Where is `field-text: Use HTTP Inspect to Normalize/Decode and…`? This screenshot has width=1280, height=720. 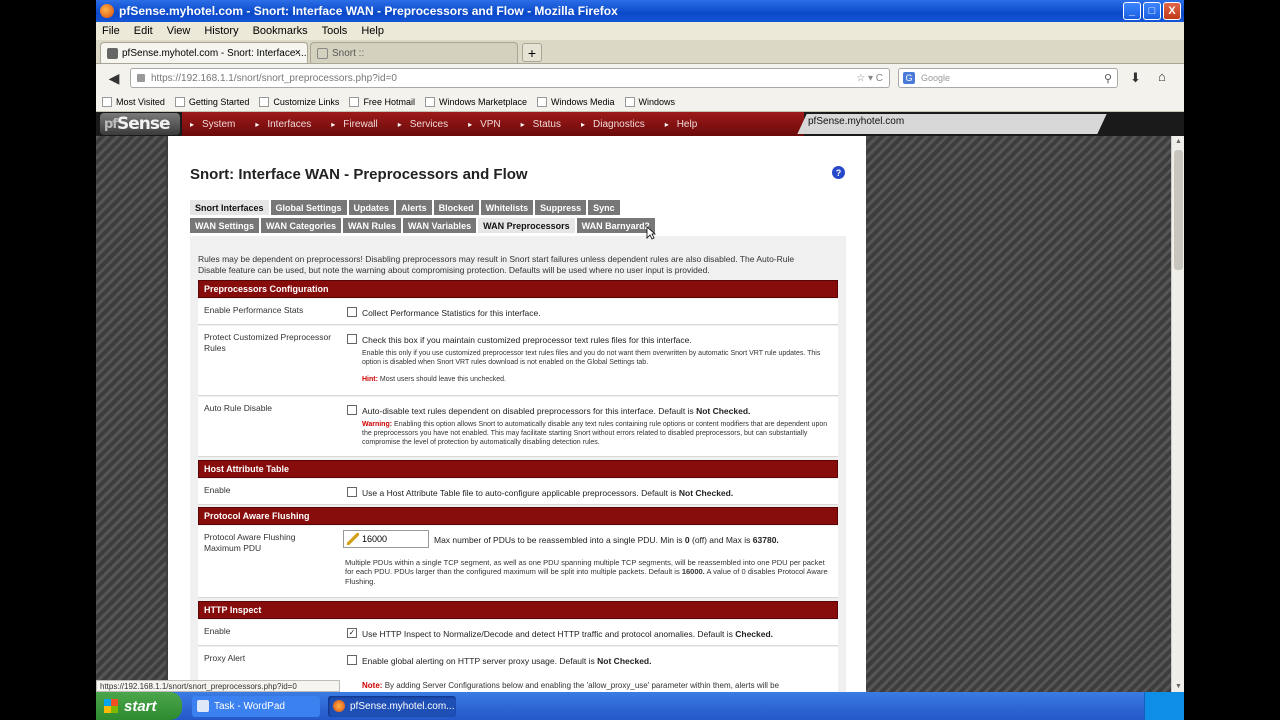
field-text: Use HTTP Inspect to Normalize/Decode and… is located at coordinates (568, 634).